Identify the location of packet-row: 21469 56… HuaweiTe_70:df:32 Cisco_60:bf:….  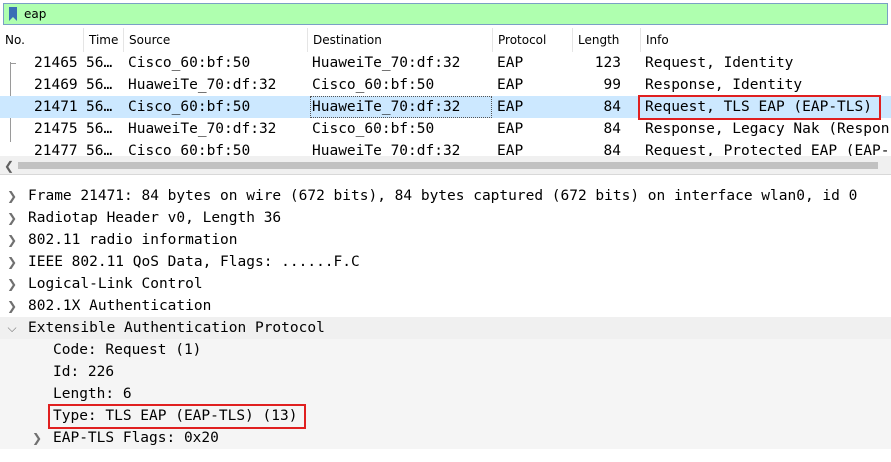
(445, 85).